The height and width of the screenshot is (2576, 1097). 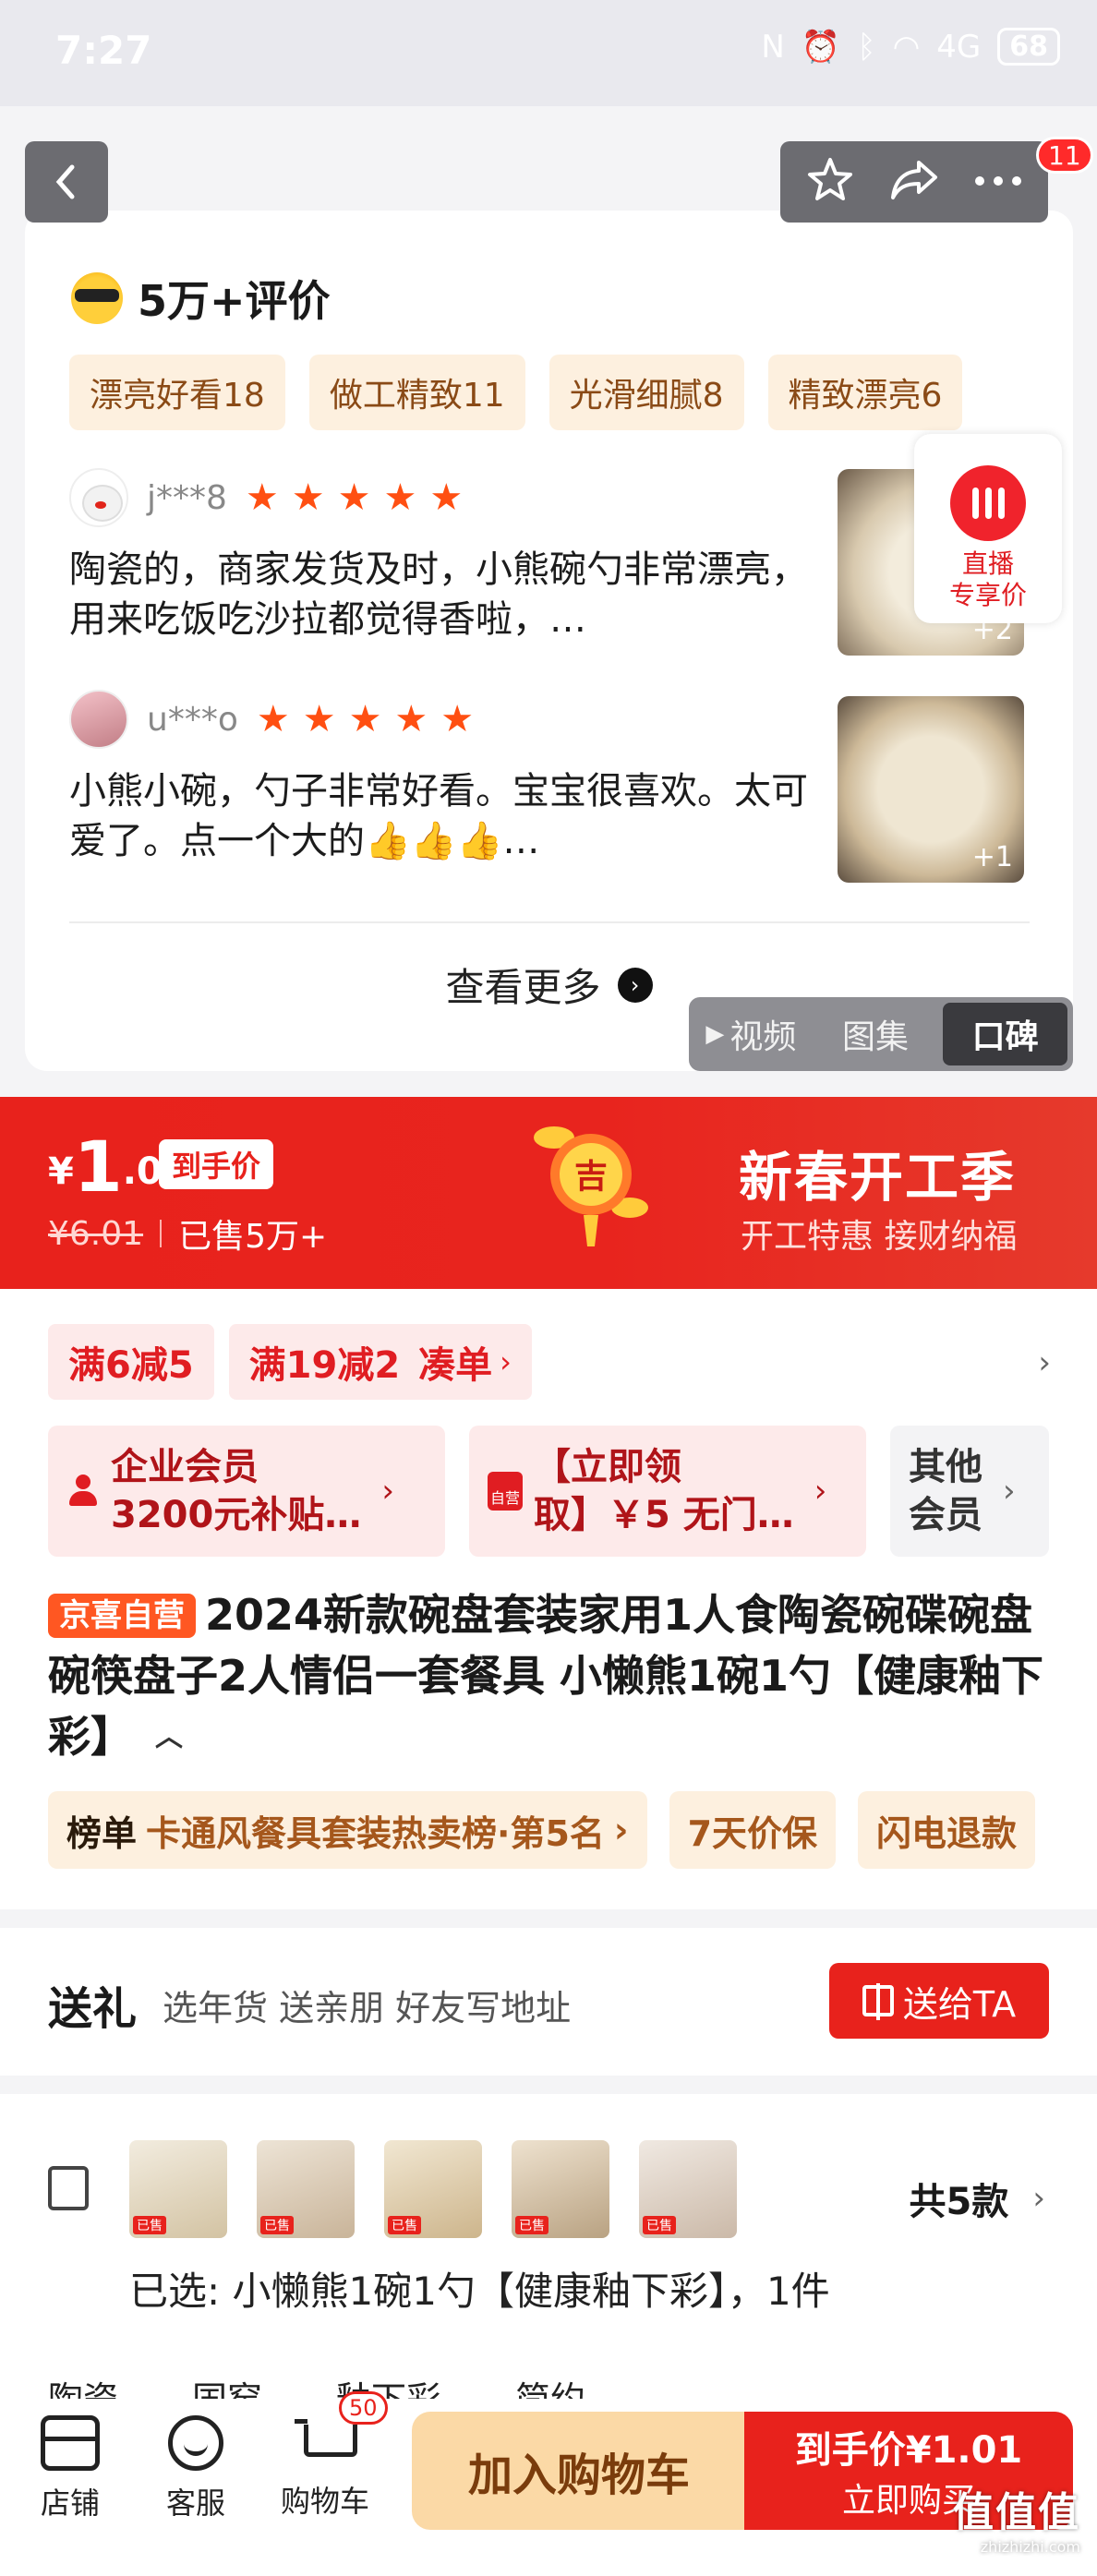 I want to click on selected-spec: 已选: 小懒熊1碗1勺【健康釉下彩】，1件, so click(x=479, y=2291).